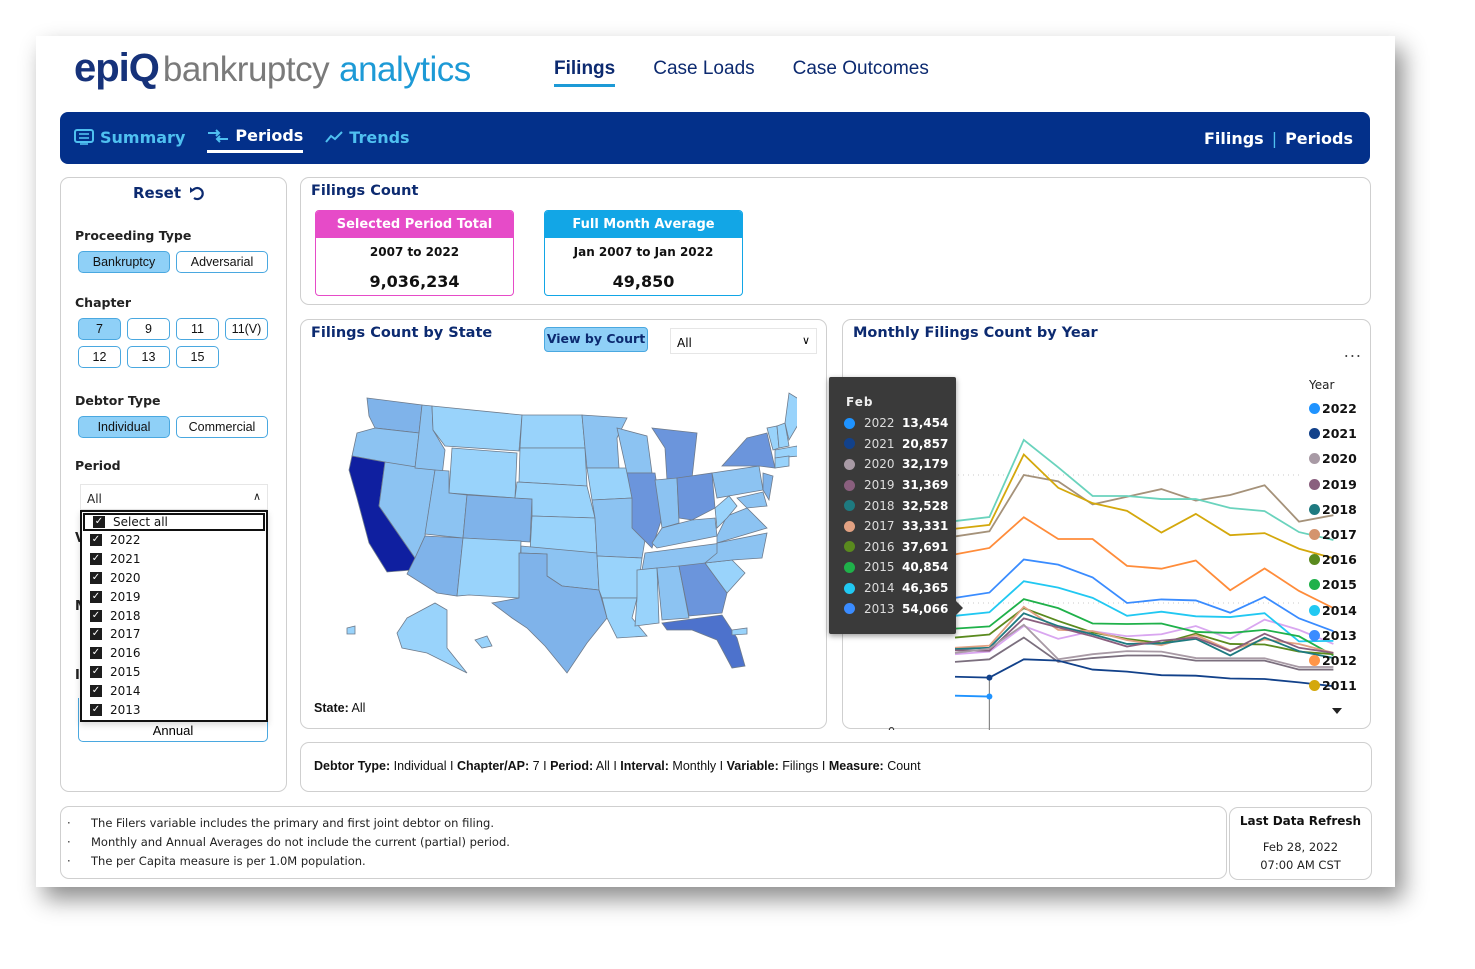  Describe the element at coordinates (1333, 408) in the screenshot. I see `legend-item: 2022` at that location.